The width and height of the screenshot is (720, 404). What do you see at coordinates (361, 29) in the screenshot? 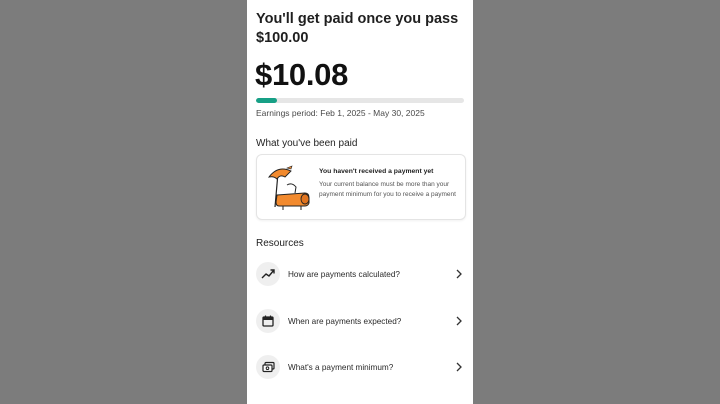
I see `payout-threshold-headline: You'll get paid once you pass $100.00` at bounding box center [361, 29].